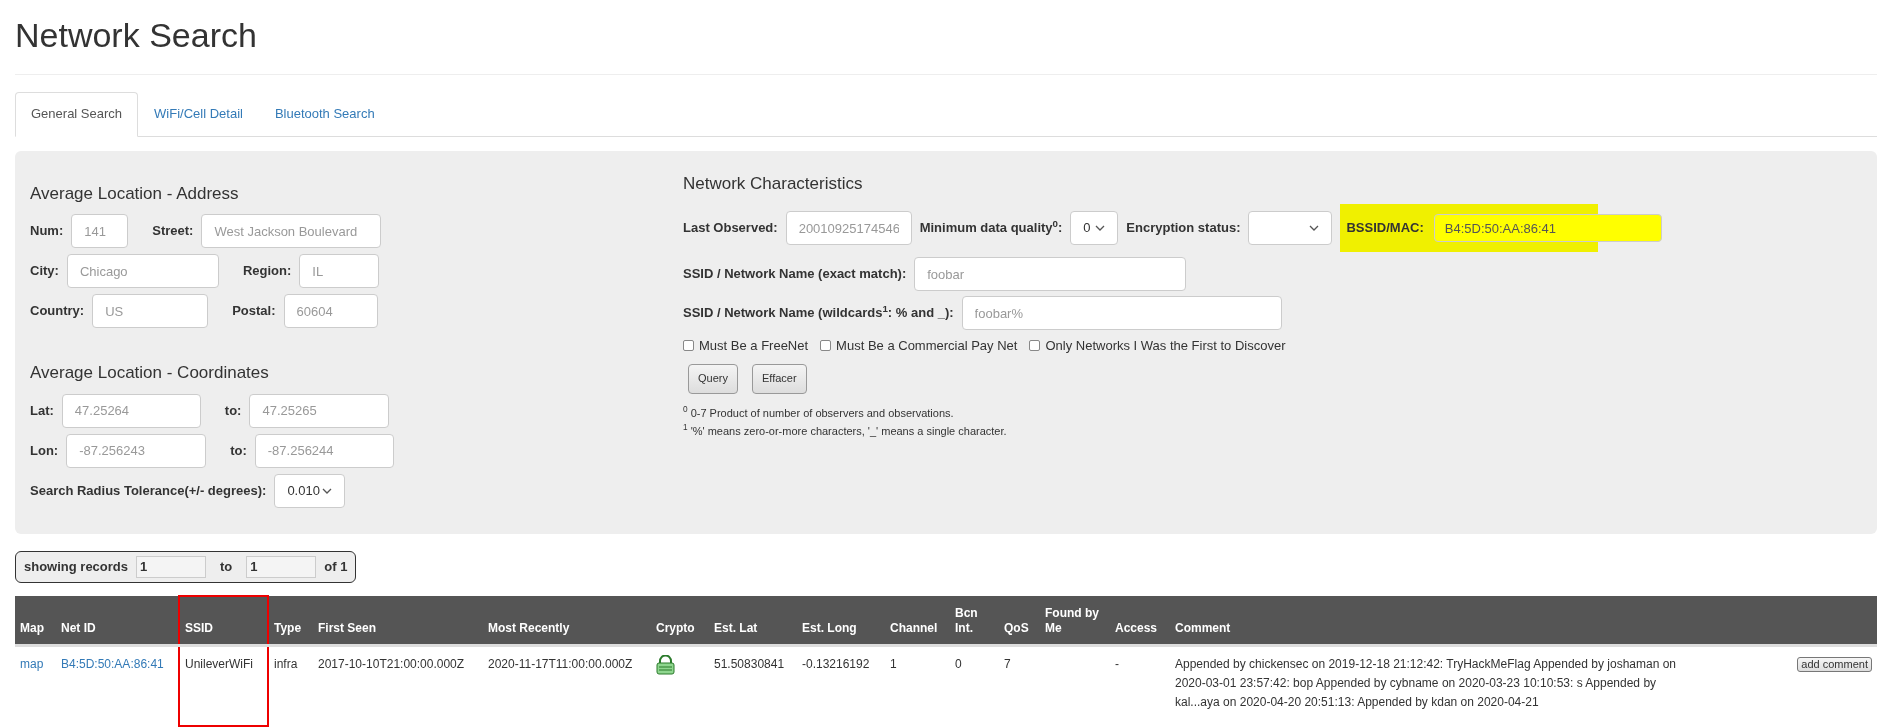 This screenshot has width=1892, height=727. I want to click on table-cell: UnileverWiFi, so click(219, 664).